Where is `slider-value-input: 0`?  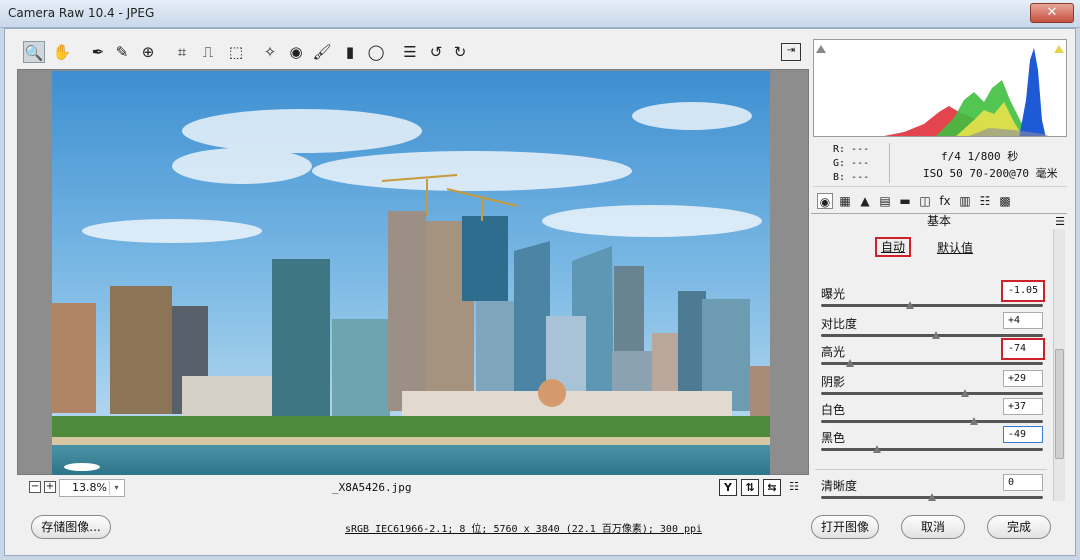
slider-value-input: 0 is located at coordinates (1023, 482).